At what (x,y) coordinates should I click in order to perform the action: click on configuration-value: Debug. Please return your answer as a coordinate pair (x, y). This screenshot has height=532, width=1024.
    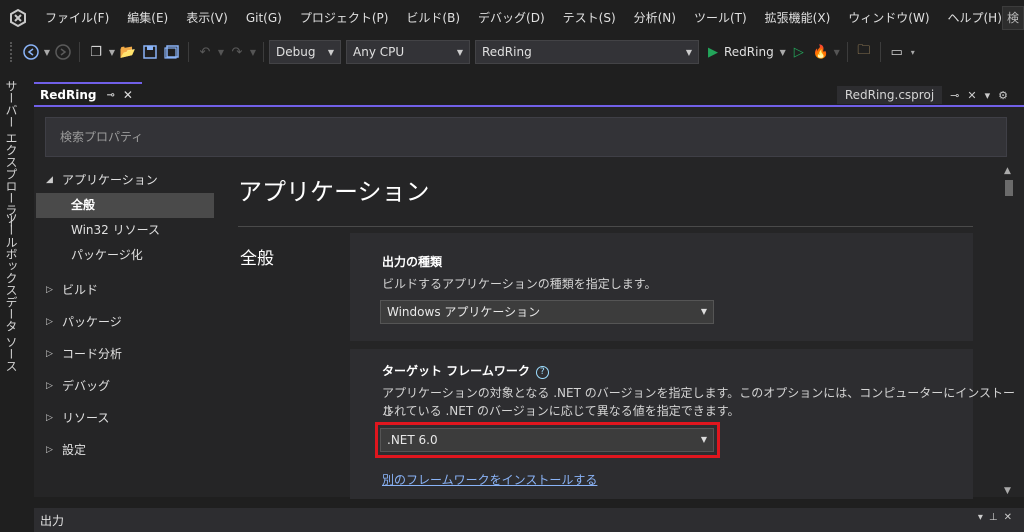
    Looking at the image, I should click on (296, 52).